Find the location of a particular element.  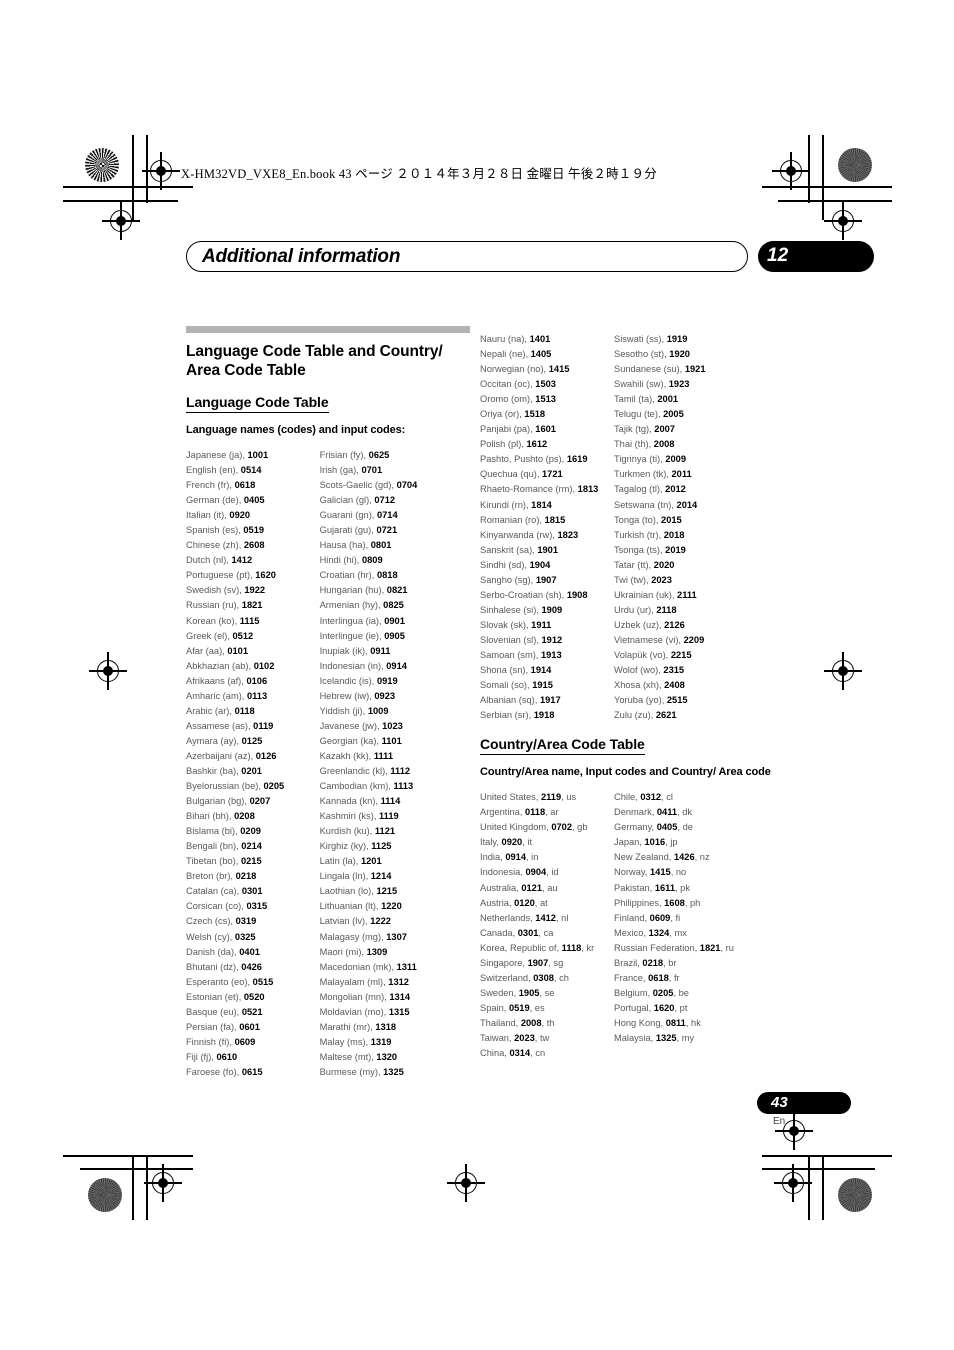

code-entry-code: 1918 is located at coordinates (544, 715).